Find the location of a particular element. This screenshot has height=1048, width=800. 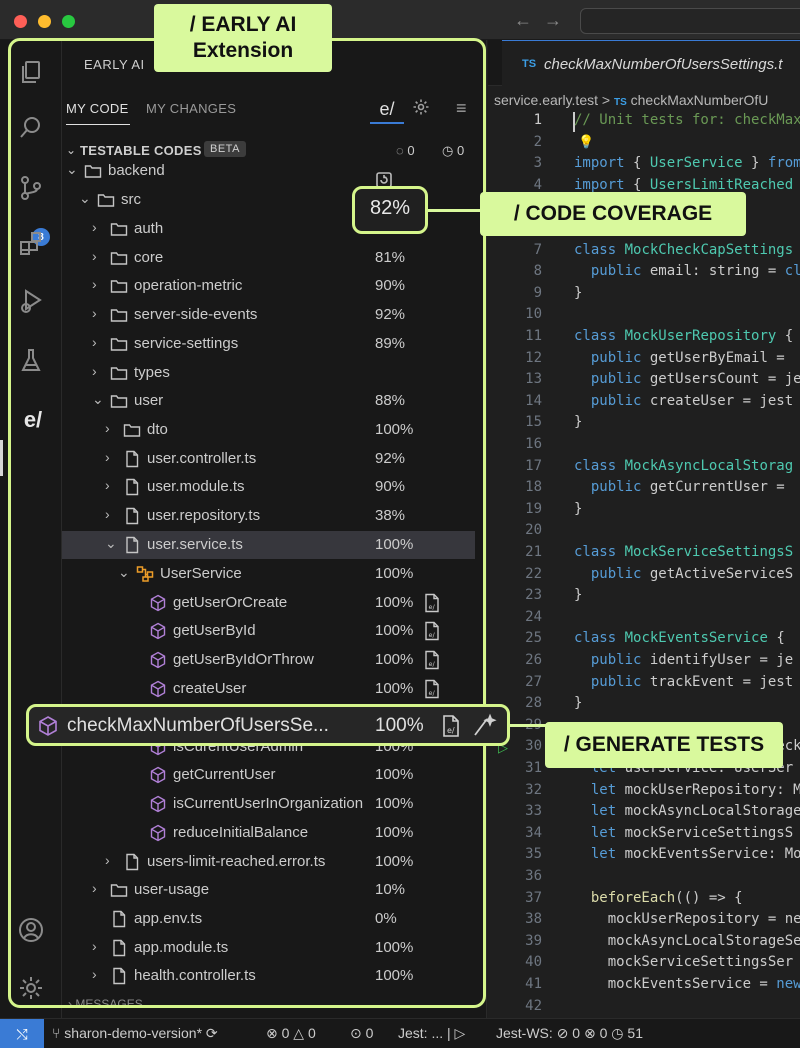

generate-tests-highlight-row: checkMaxNumberOfUsersSe... 100% e/ is located at coordinates (268, 725).